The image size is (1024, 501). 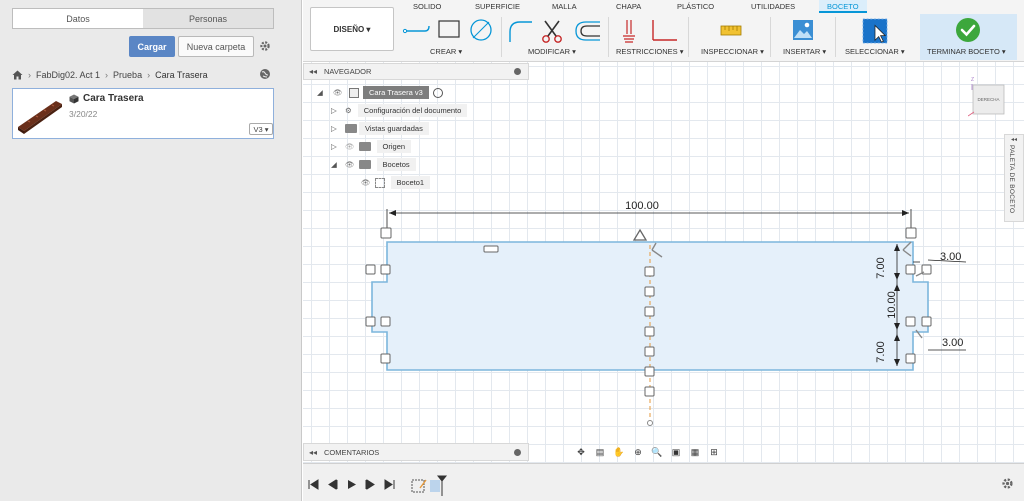 I want to click on insert-image-icon, so click(x=803, y=31).